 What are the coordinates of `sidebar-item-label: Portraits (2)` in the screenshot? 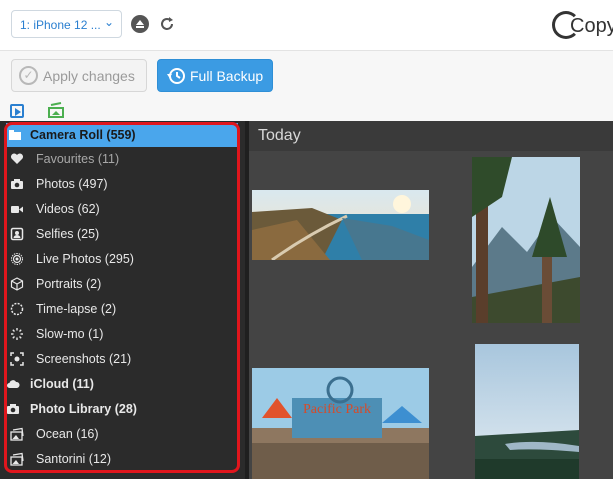 It's located at (69, 284).